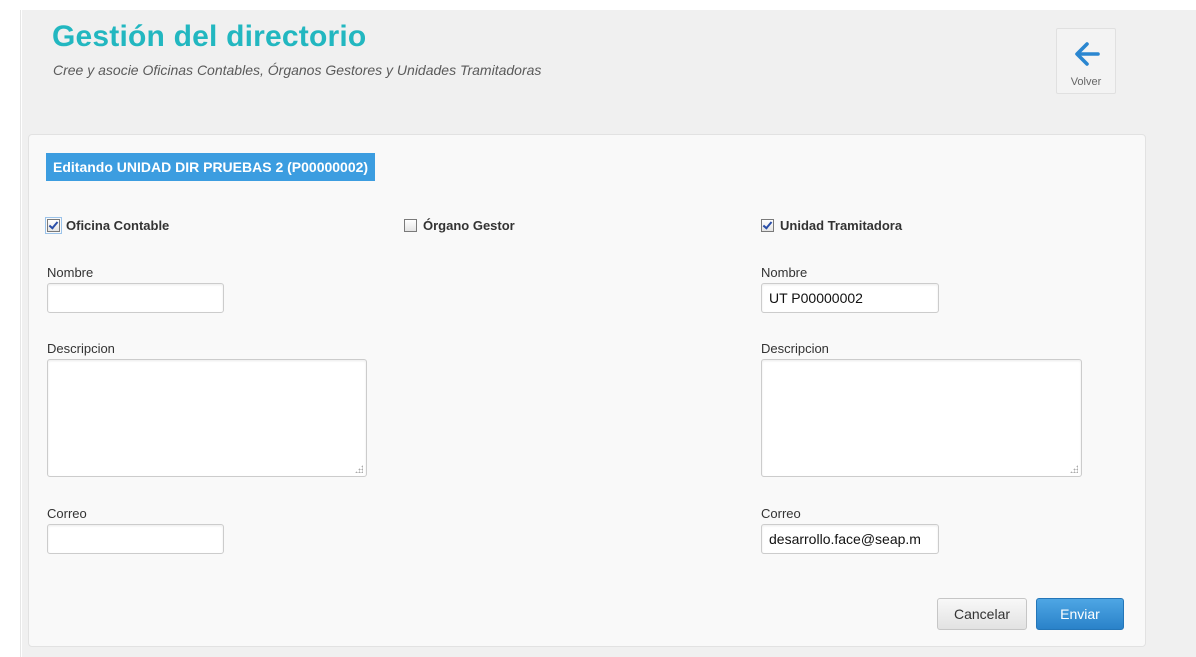 Image resolution: width=1196 pixels, height=657 pixels. What do you see at coordinates (982, 614) in the screenshot?
I see `cancel-button: Cancelar` at bounding box center [982, 614].